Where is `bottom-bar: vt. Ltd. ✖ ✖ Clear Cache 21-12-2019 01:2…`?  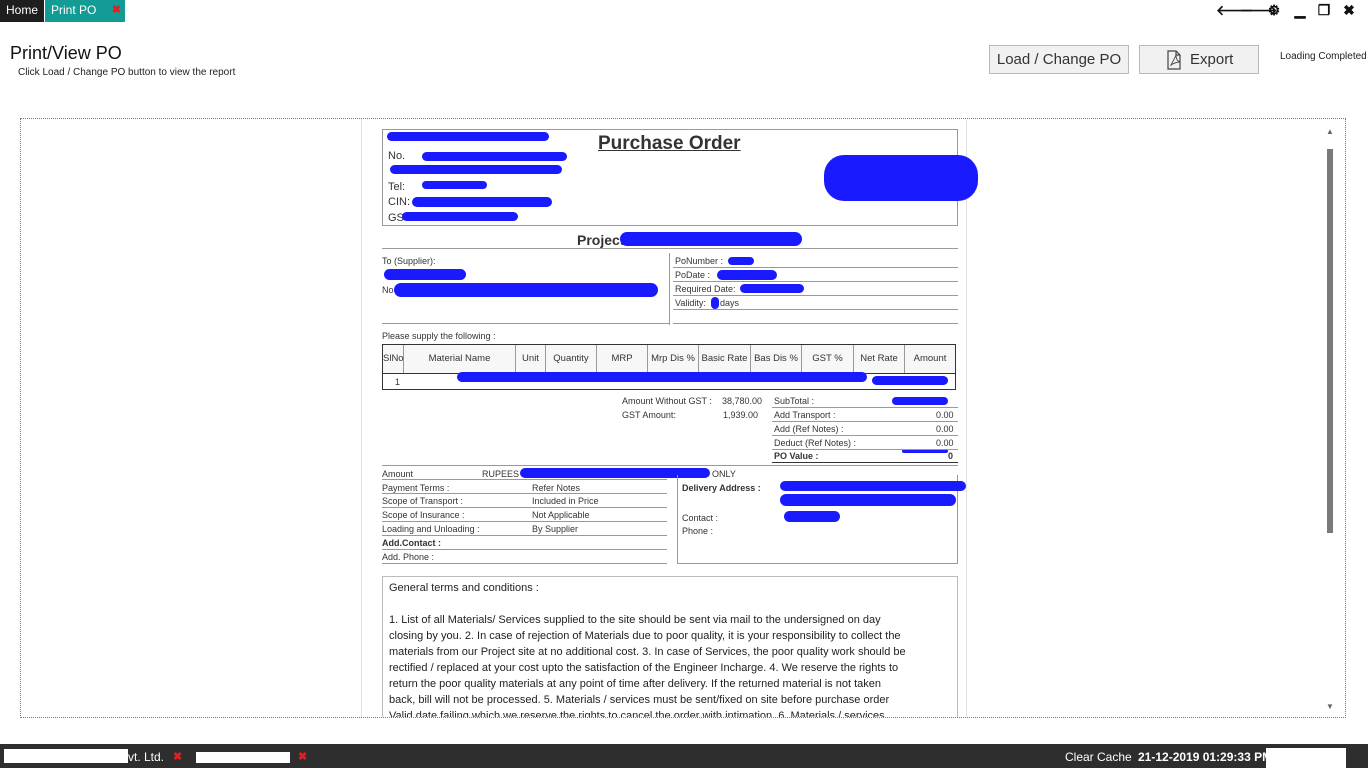 bottom-bar: vt. Ltd. ✖ ✖ Clear Cache 21-12-2019 01:2… is located at coordinates (684, 756).